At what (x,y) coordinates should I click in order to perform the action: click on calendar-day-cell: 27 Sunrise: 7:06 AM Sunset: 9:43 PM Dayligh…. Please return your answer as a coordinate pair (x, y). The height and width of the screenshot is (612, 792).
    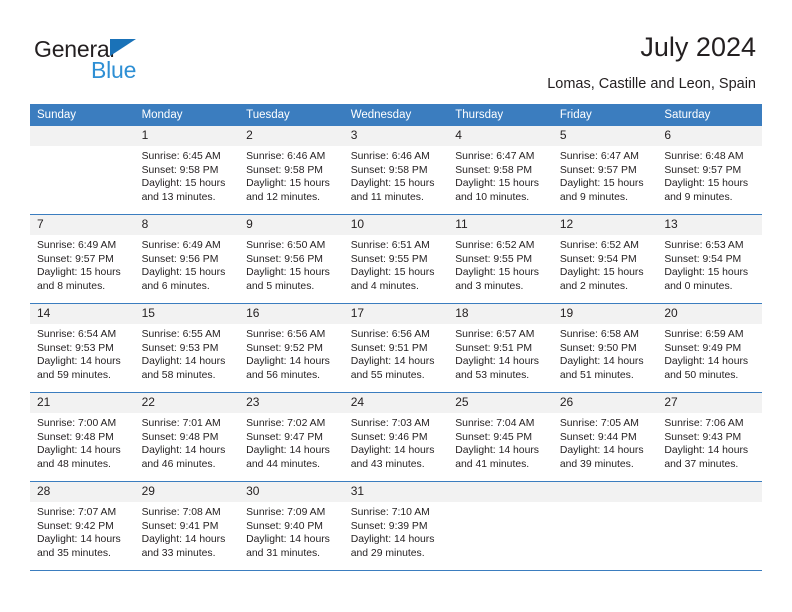
    Looking at the image, I should click on (709, 437).